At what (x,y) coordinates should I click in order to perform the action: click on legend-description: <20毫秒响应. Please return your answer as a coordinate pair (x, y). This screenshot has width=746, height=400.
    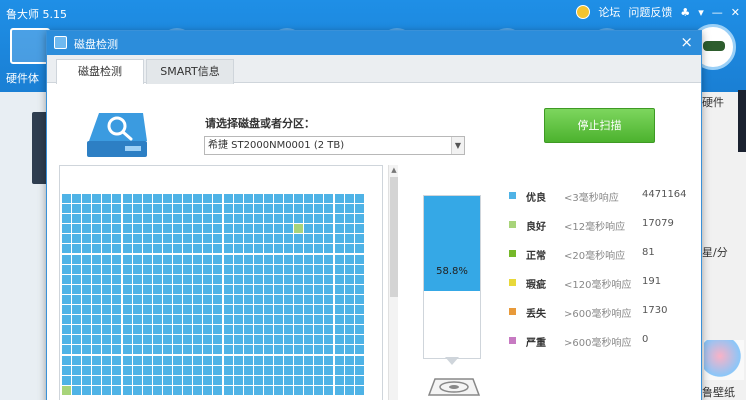
    Looking at the image, I should click on (595, 256).